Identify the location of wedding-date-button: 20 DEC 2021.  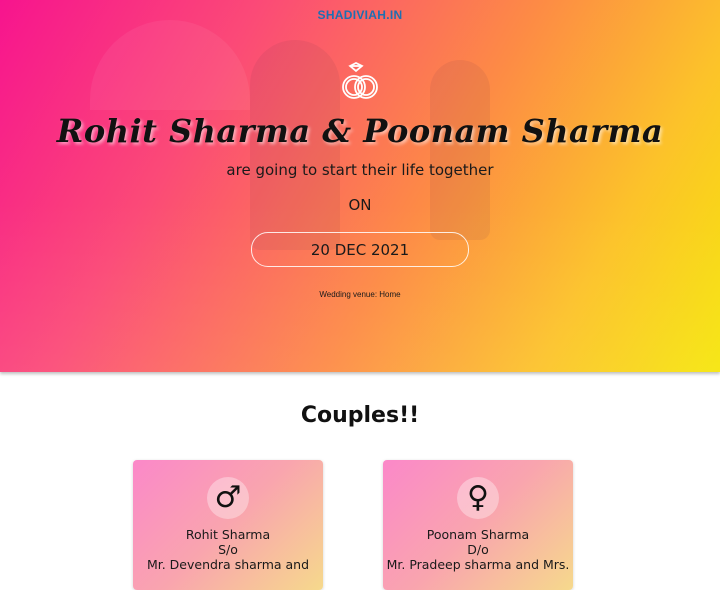
(360, 249).